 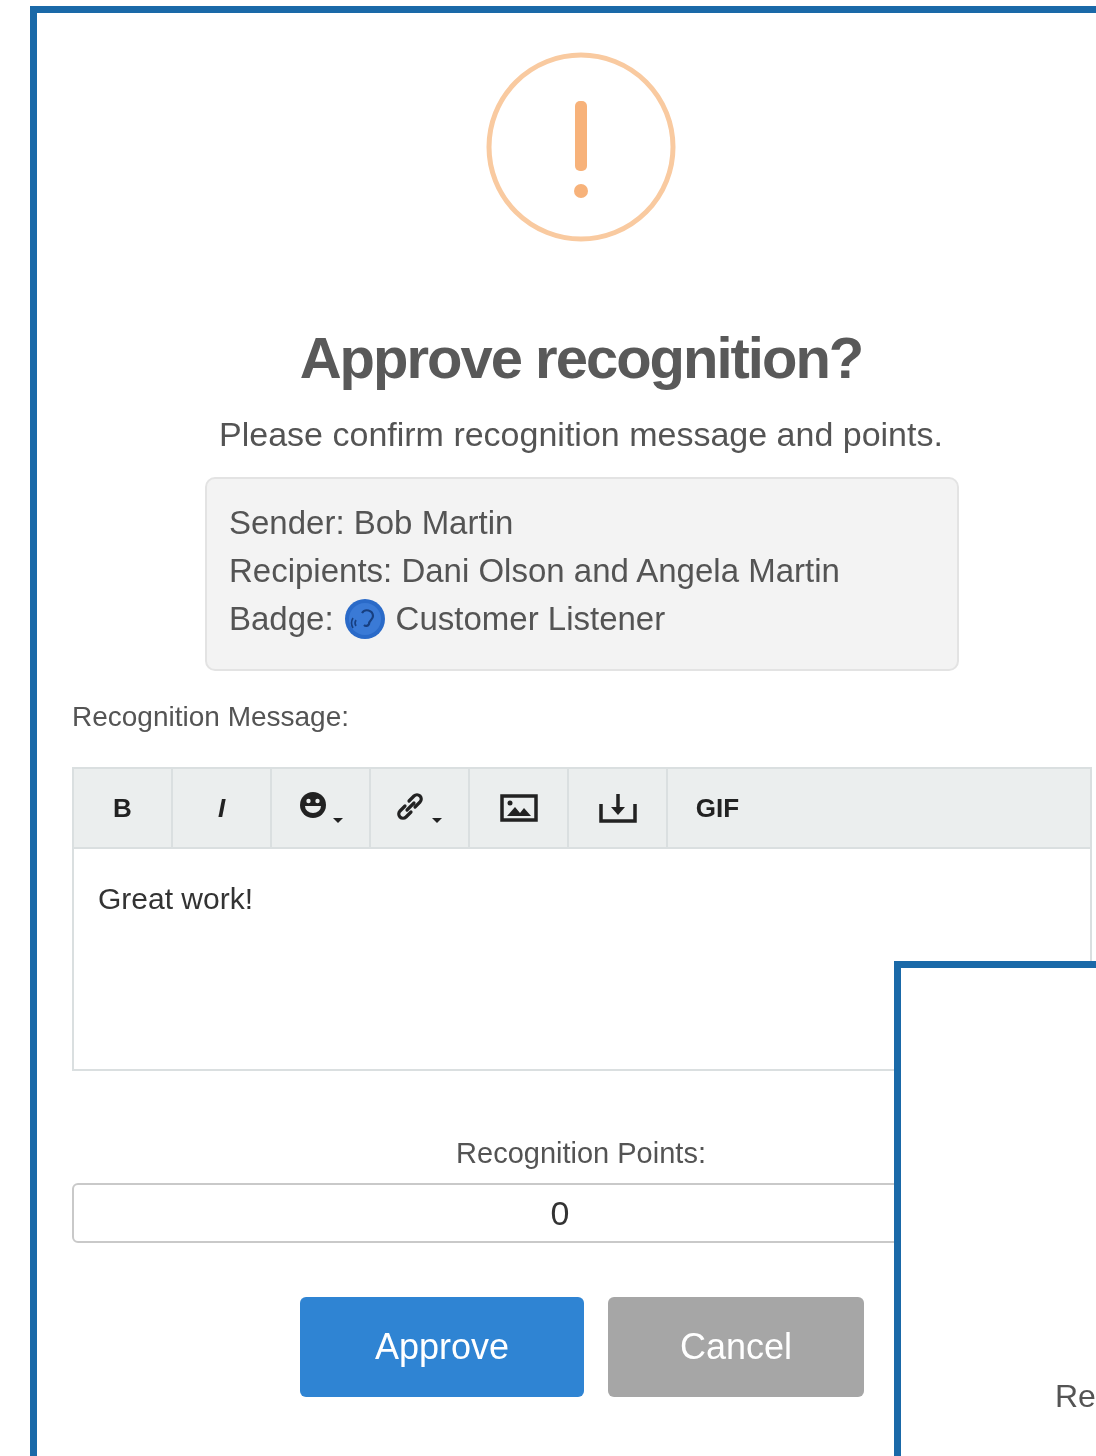 I want to click on recipients-text: Recipients: Dani Olson and Angela Martin, so click(x=535, y=571).